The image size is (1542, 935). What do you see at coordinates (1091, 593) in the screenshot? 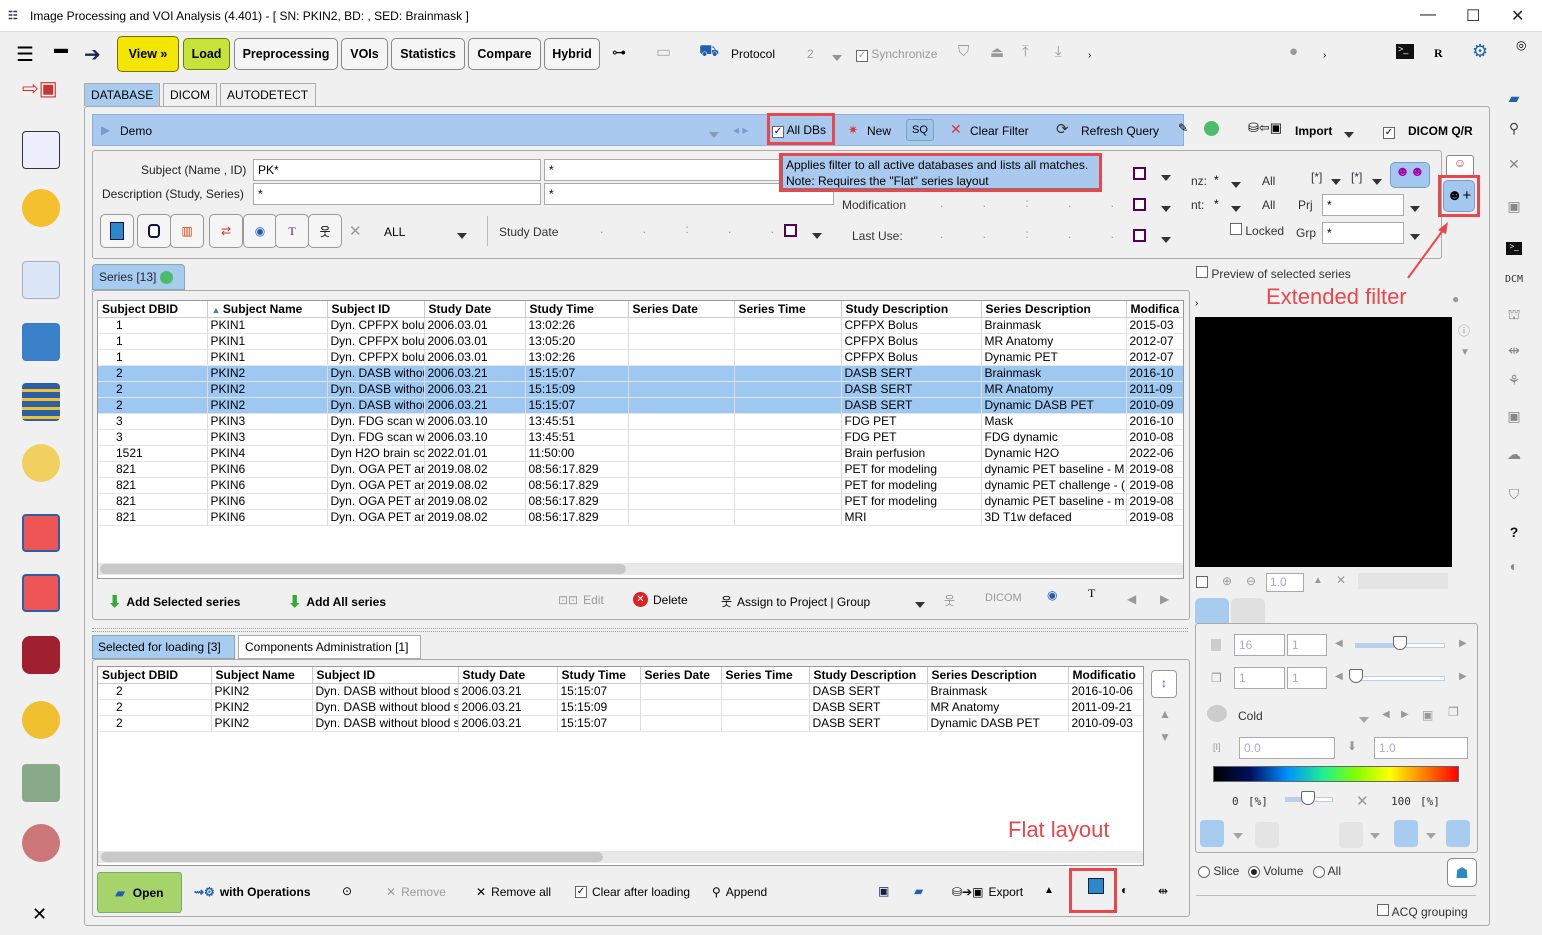
I see `text-icon: T` at bounding box center [1091, 593].